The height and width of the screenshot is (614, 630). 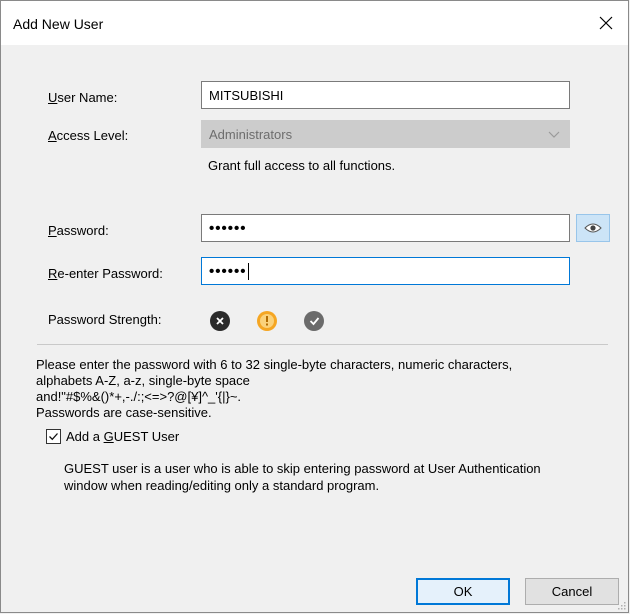 I want to click on eye-icon, so click(x=593, y=228).